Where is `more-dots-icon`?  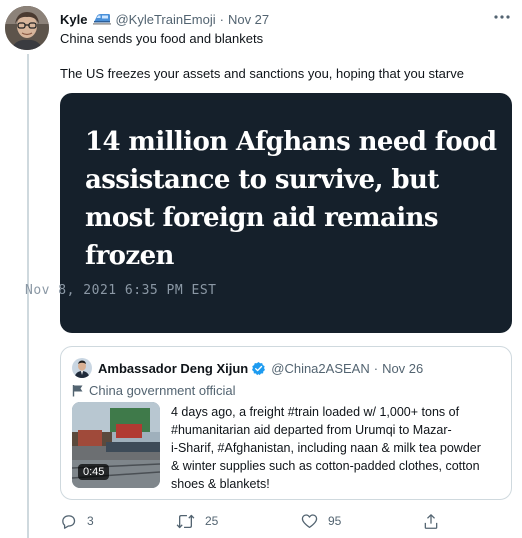 more-dots-icon is located at coordinates (502, 17).